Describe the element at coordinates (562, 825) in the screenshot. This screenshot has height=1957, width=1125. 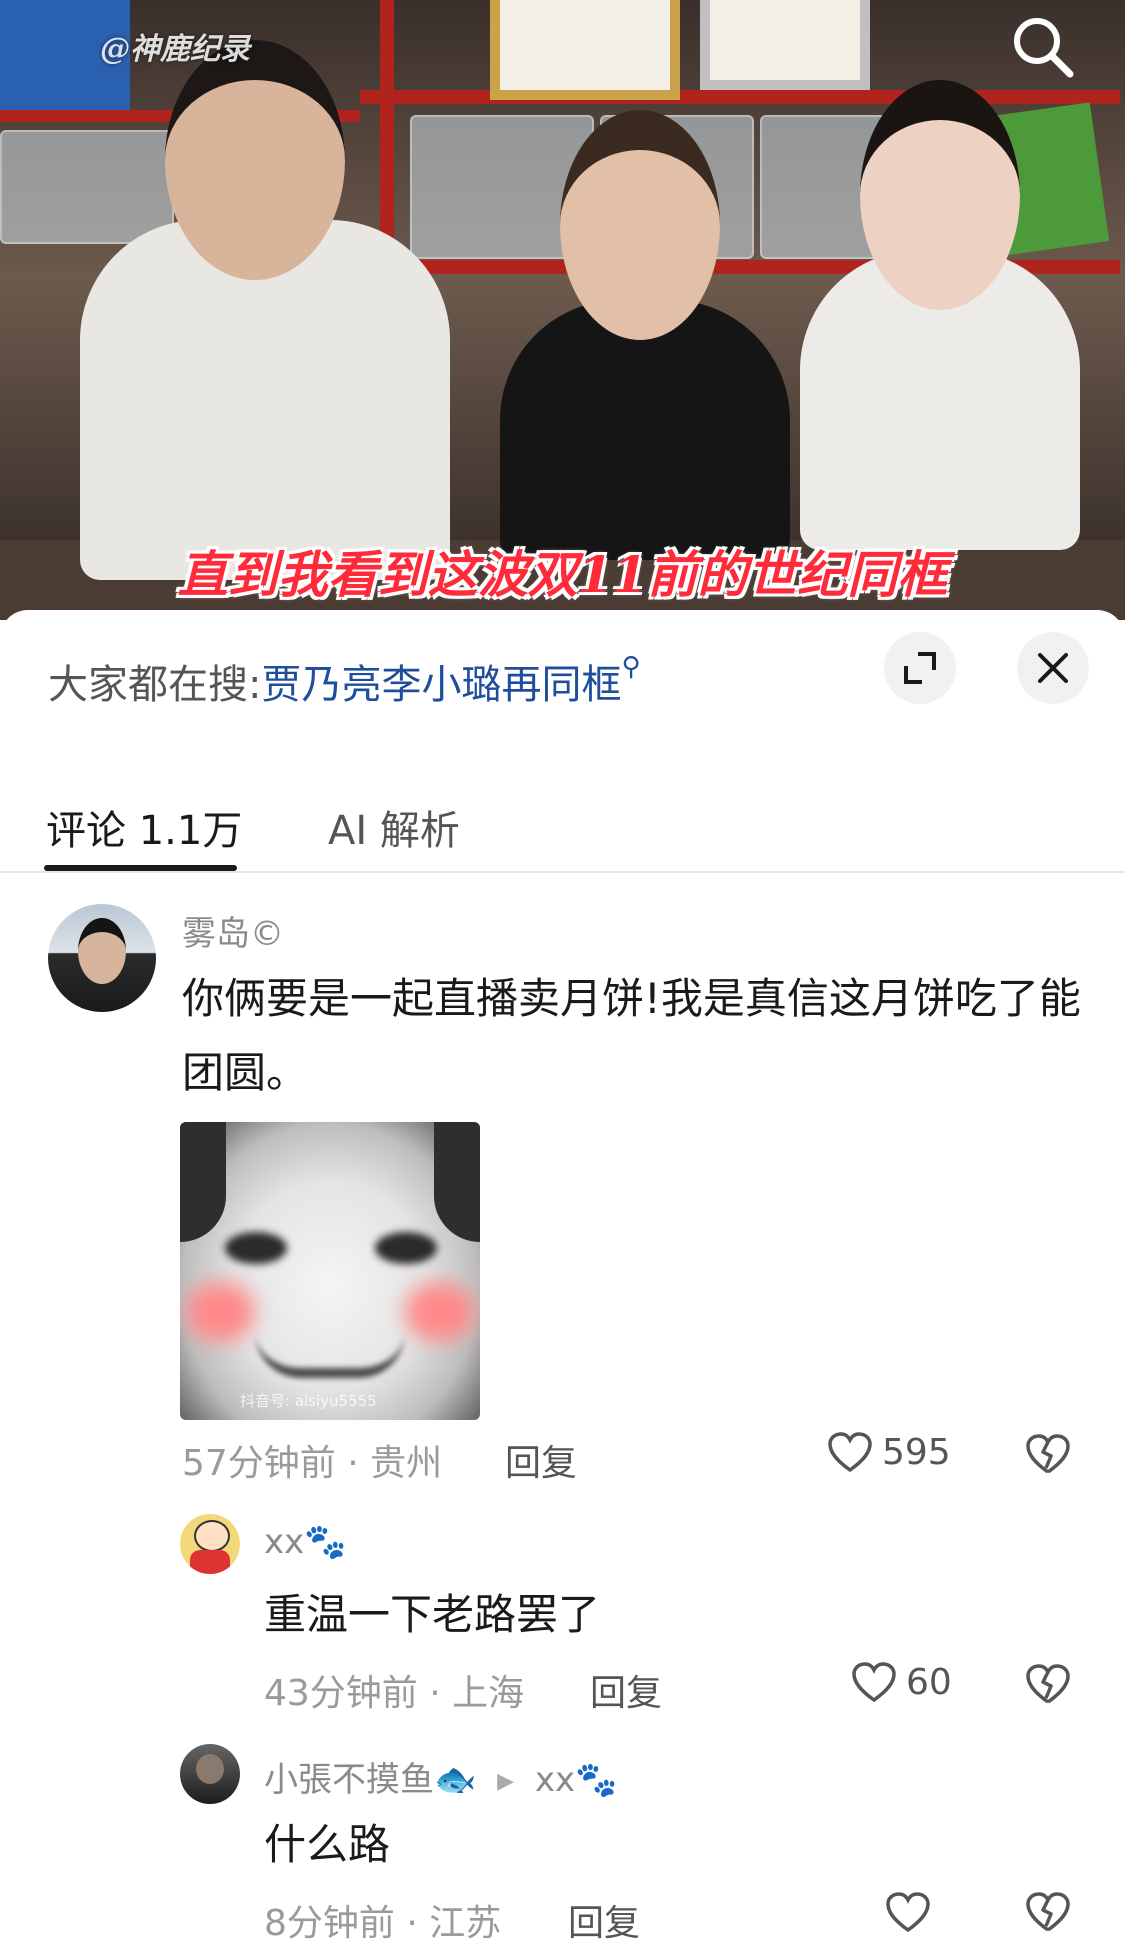
I see `tab-bar: 评论 1.1万 AI 解析` at that location.